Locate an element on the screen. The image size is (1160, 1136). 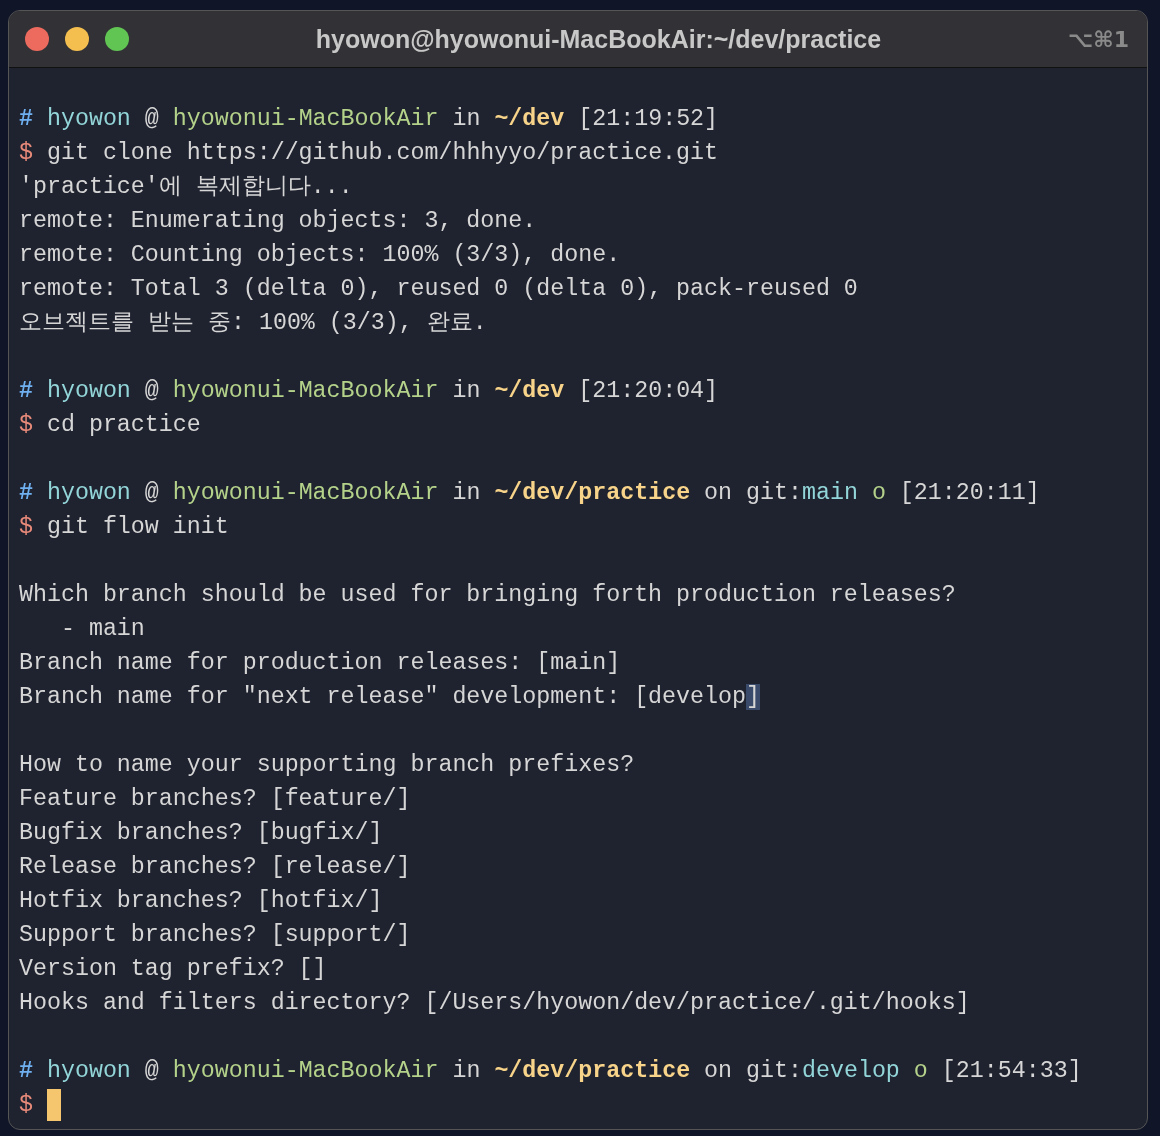
git-branch: main is located at coordinates (830, 493).